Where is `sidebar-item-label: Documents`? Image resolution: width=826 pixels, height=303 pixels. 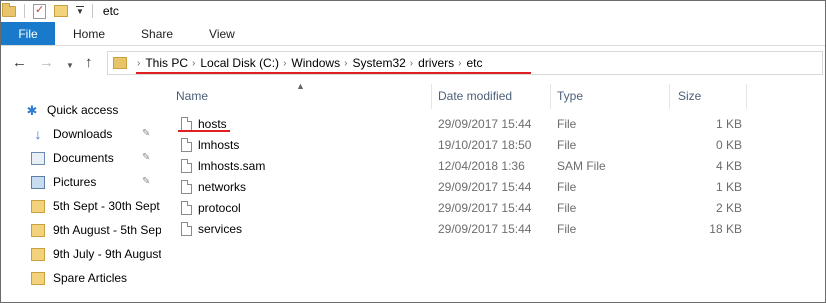
sidebar-item-label: Documents is located at coordinates (83, 158).